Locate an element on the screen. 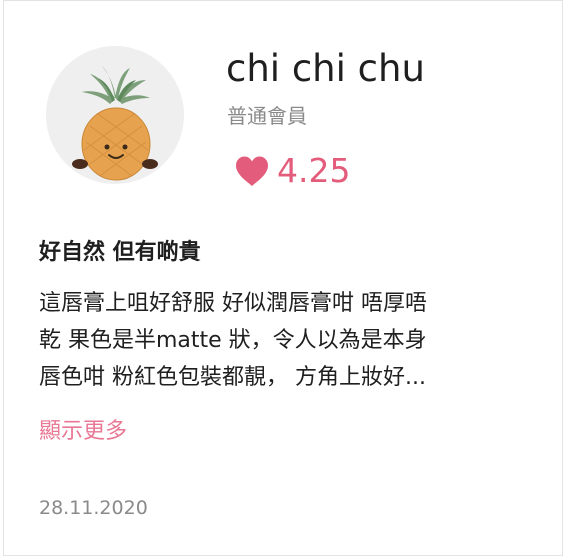  avatar is located at coordinates (115, 115).